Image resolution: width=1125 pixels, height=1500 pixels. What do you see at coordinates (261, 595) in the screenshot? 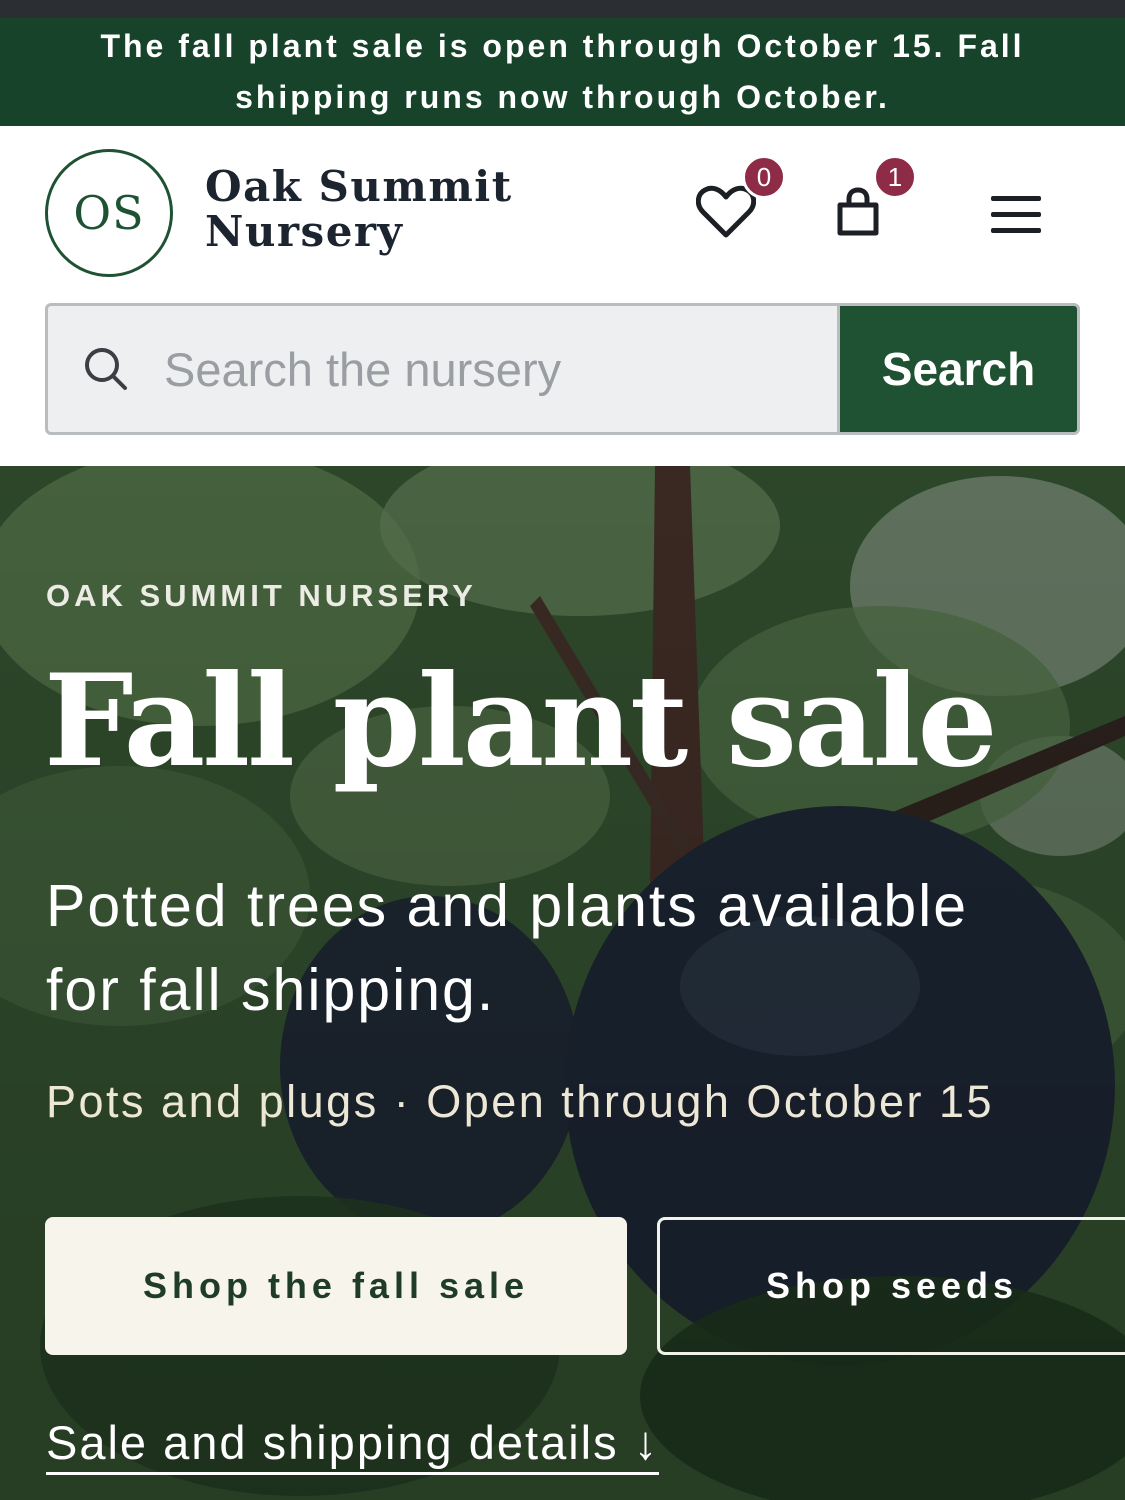
I see `hero-eyebrow: OAK SUMMIT NURSERY` at bounding box center [261, 595].